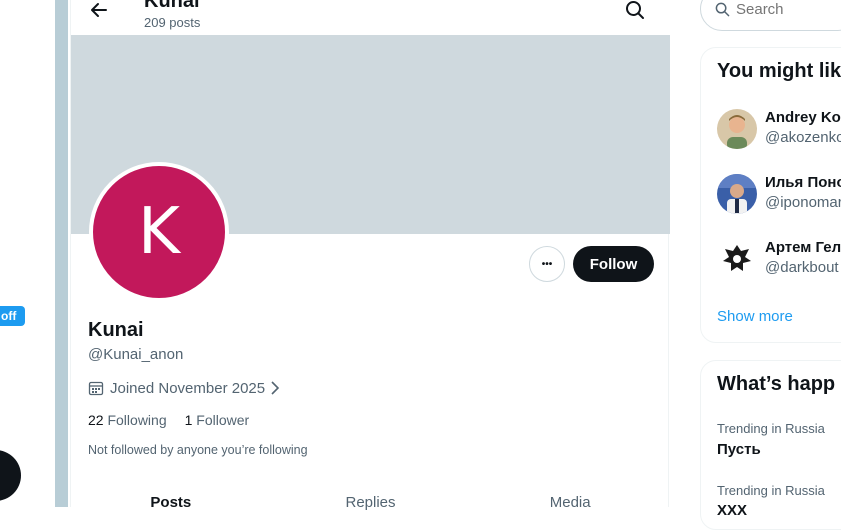 This screenshot has height=530, width=841. I want to click on suggestion-item: Andrey Koz @akozenko, so click(779, 131).